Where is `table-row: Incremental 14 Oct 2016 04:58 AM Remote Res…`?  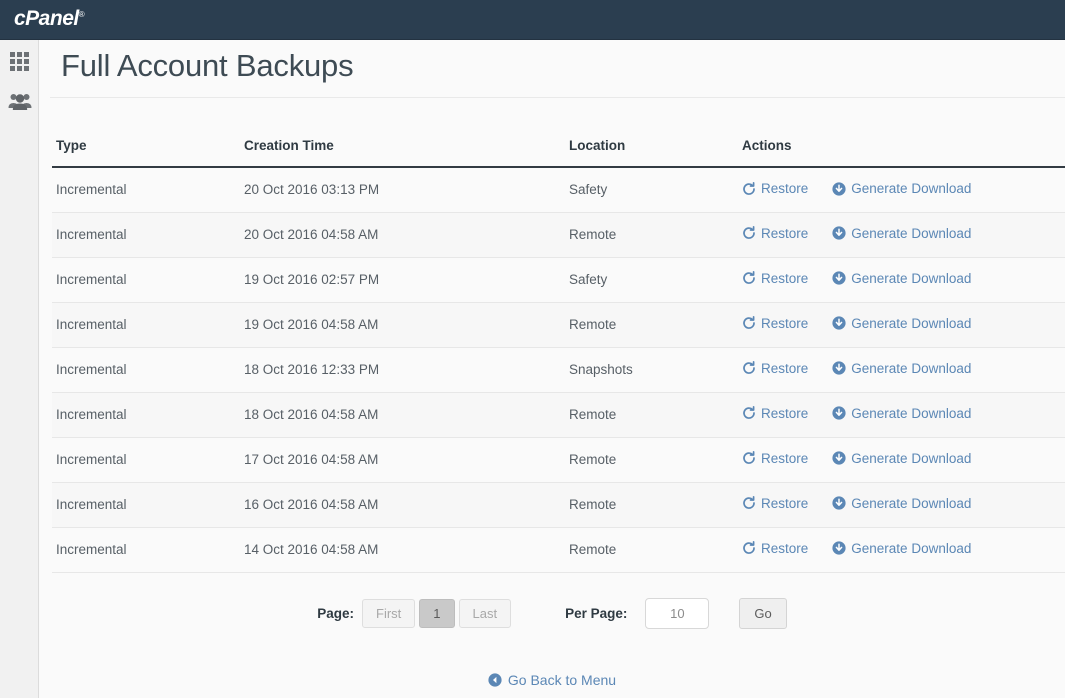
table-row: Incremental 14 Oct 2016 04:58 AM Remote Res… is located at coordinates (558, 550).